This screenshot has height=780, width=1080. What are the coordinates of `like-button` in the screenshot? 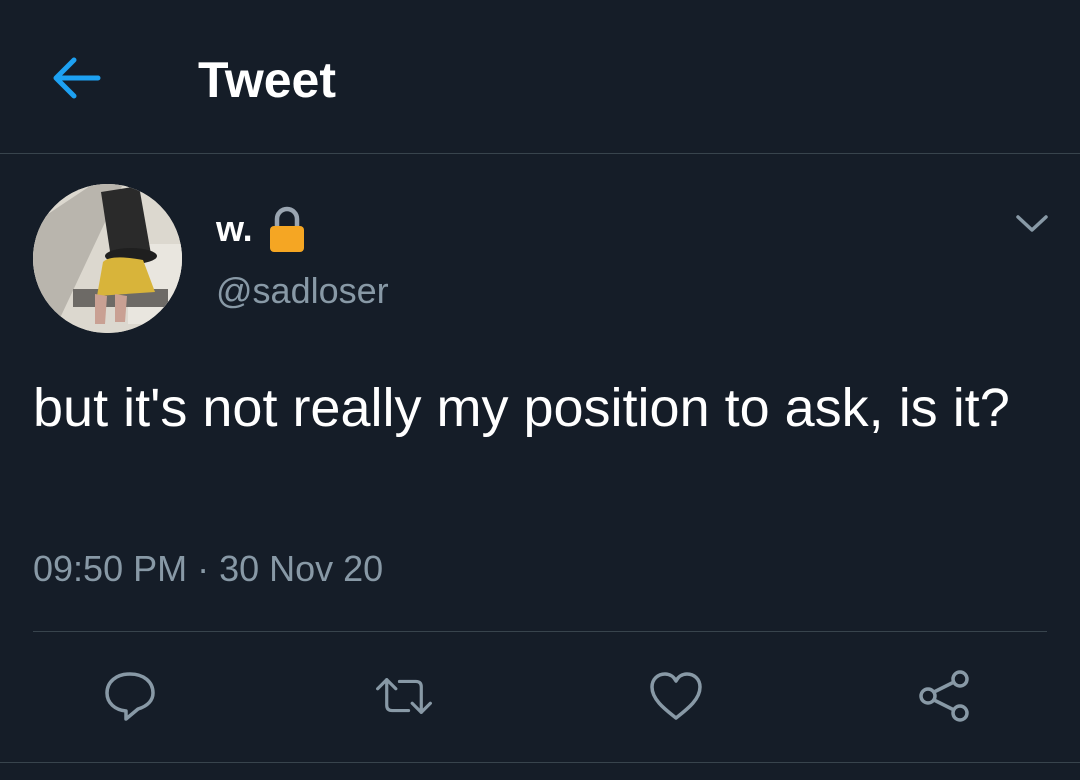 It's located at (676, 696).